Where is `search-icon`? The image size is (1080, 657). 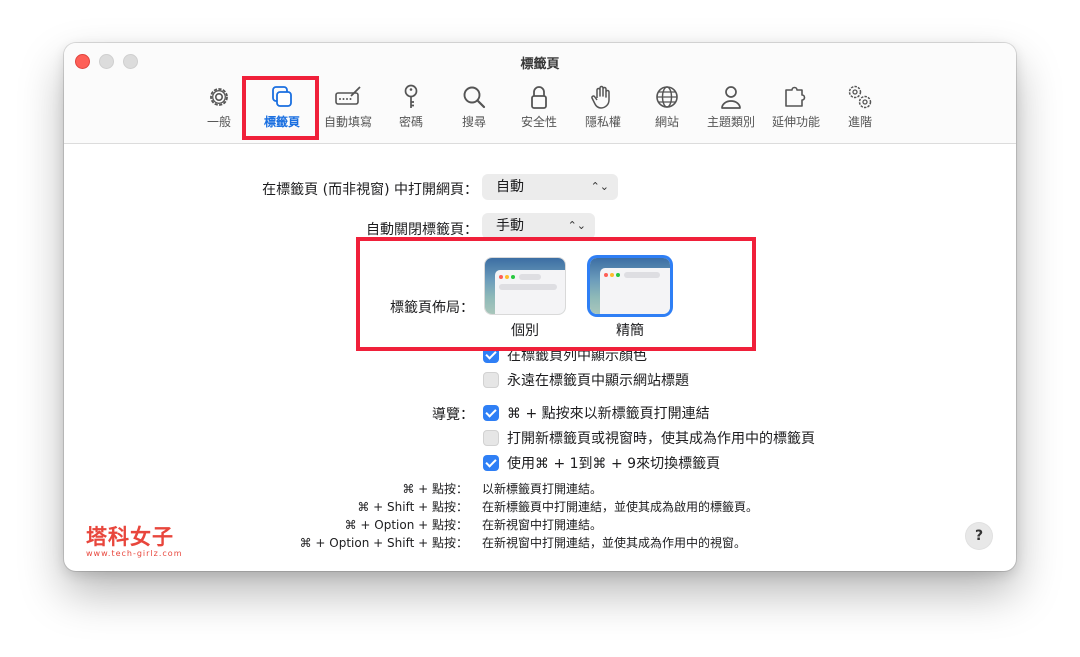 search-icon is located at coordinates (474, 97).